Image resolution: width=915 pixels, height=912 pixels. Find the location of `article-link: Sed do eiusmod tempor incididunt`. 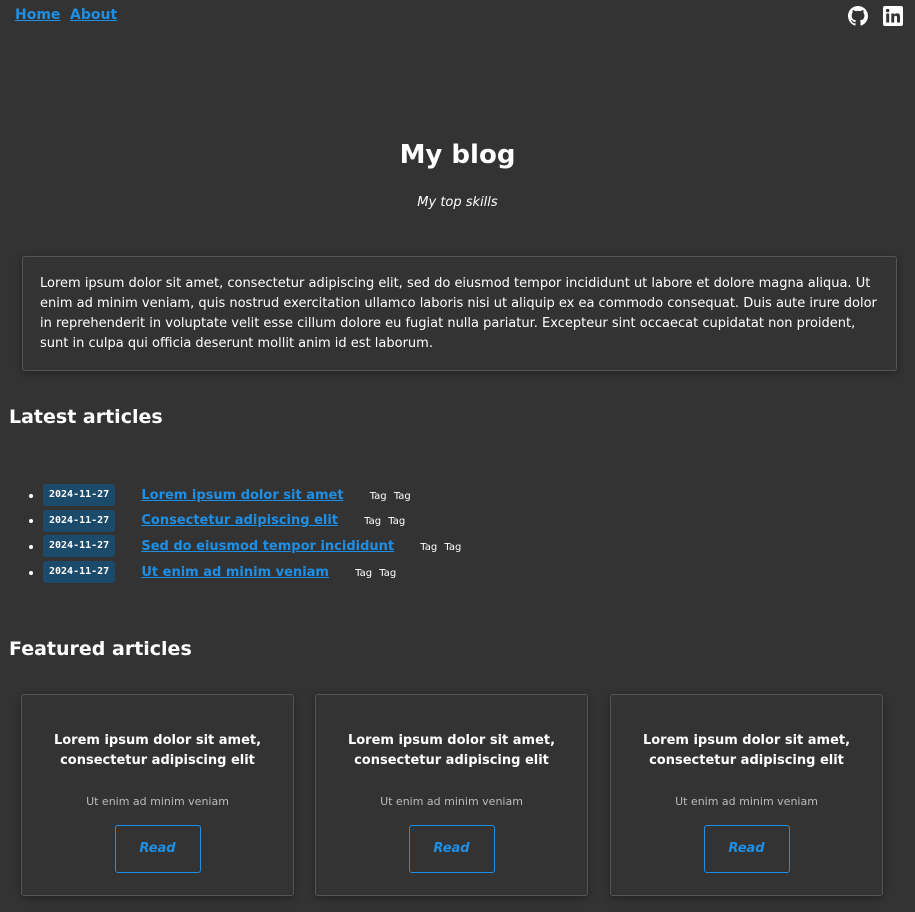

article-link: Sed do eiusmod tempor incididunt is located at coordinates (267, 546).